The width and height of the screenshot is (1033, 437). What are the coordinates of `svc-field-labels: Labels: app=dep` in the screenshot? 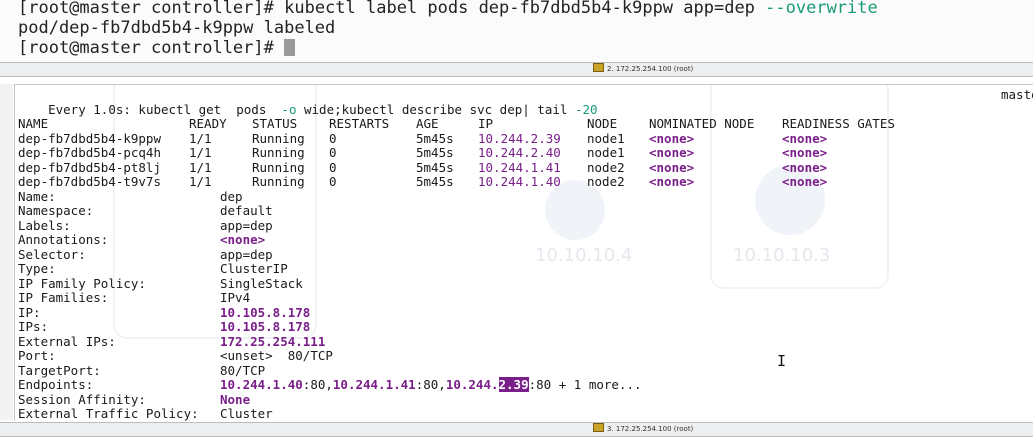 It's located at (368, 225).